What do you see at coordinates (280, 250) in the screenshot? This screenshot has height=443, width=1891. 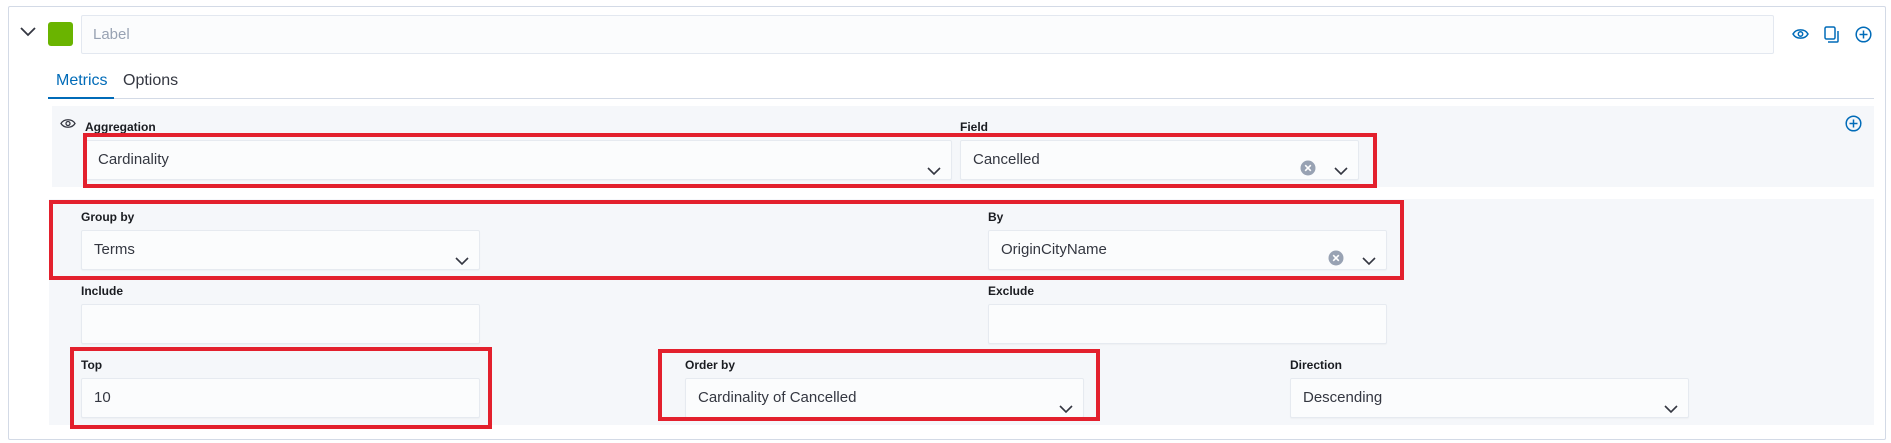 I see `group-by-select: Terms` at bounding box center [280, 250].